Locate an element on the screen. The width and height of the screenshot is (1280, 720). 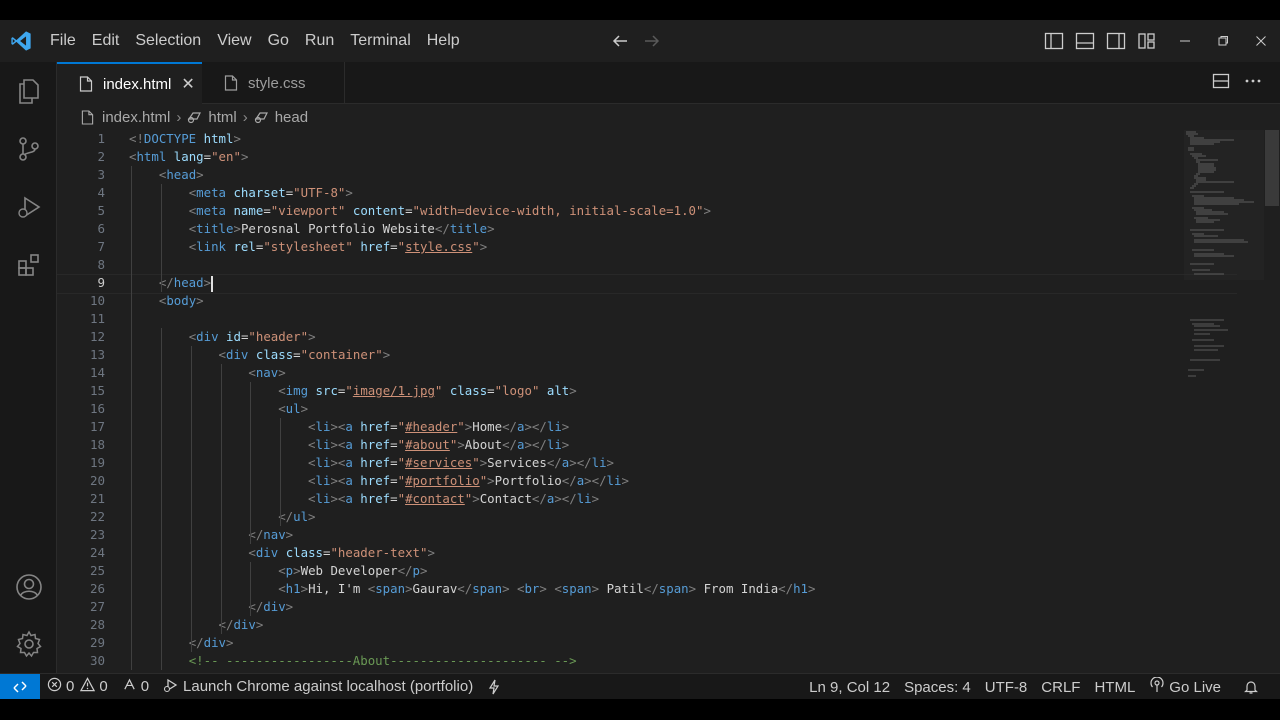
code-line: <nav> is located at coordinates (654, 373).